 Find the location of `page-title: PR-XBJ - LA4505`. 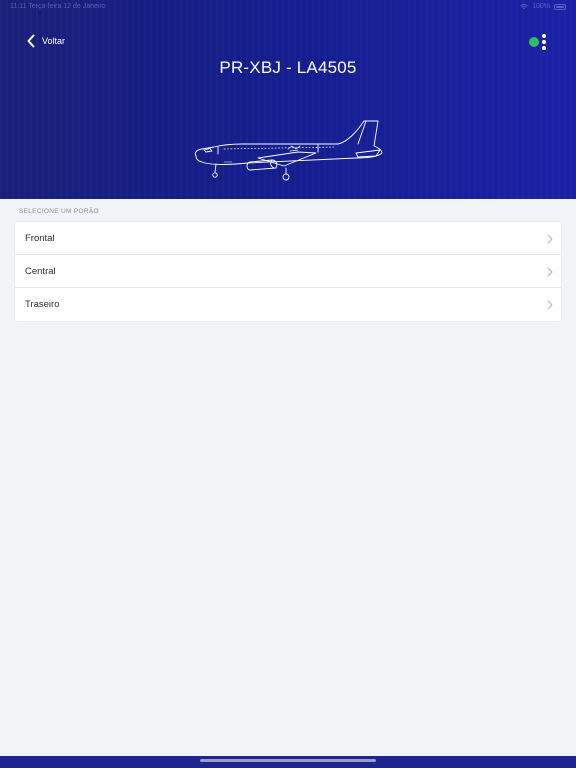

page-title: PR-XBJ - LA4505 is located at coordinates (288, 67).